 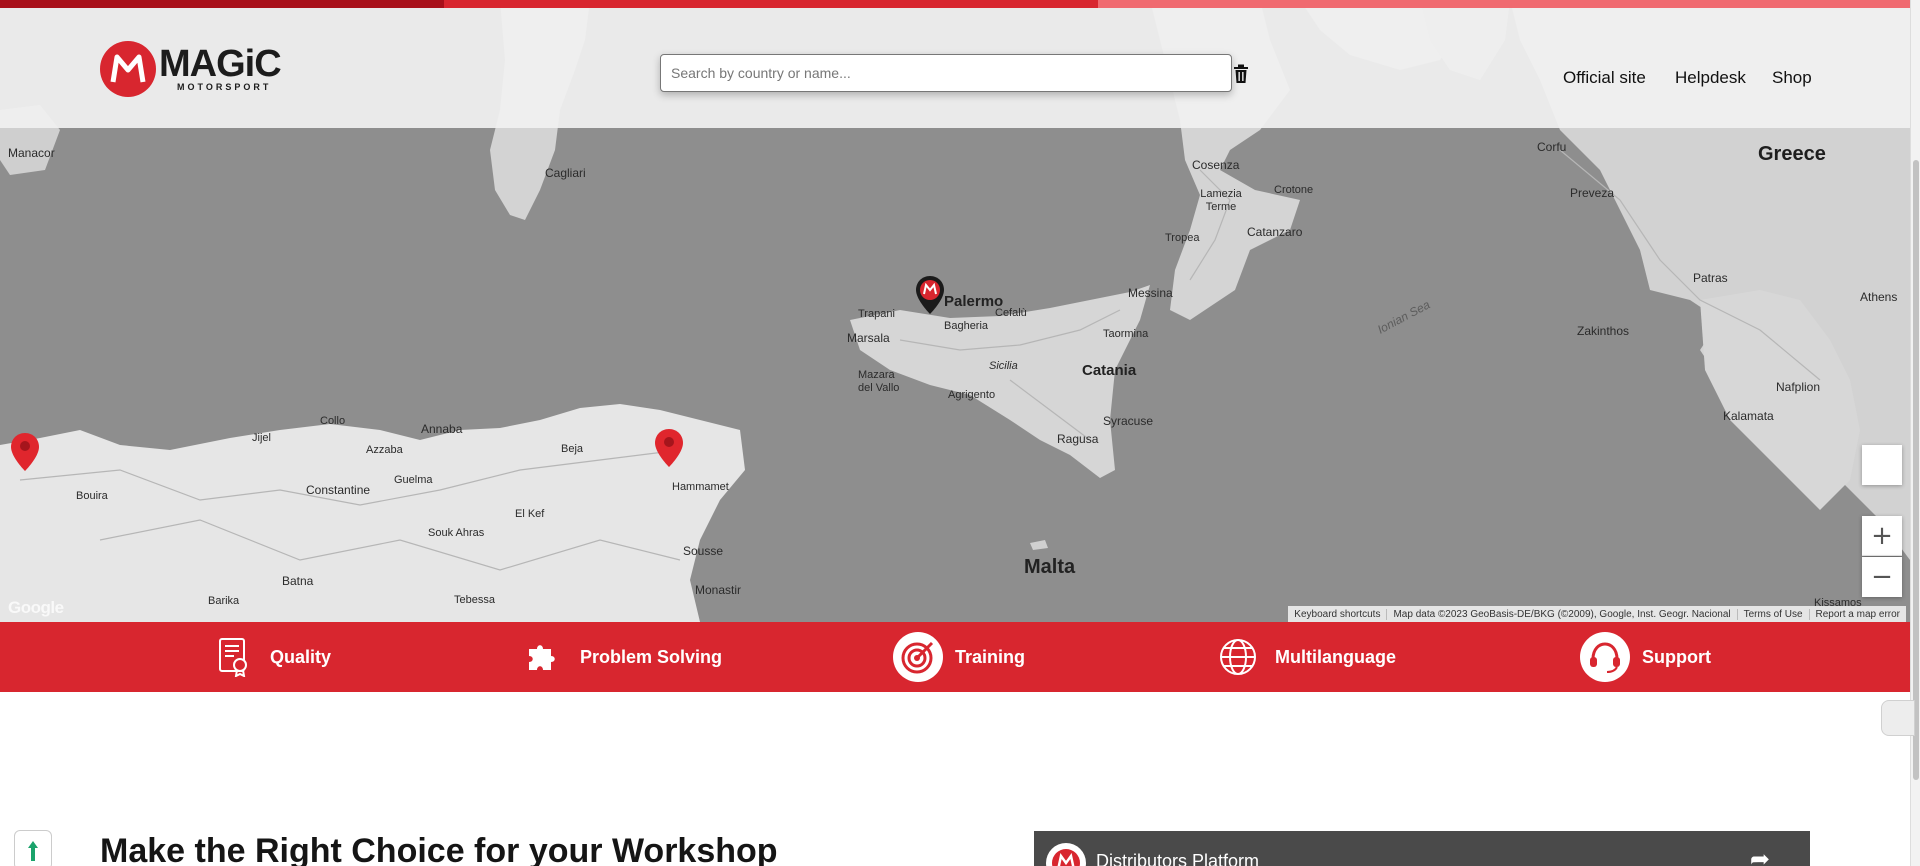 I want to click on map-label-sousse: Sousse, so click(x=703, y=551).